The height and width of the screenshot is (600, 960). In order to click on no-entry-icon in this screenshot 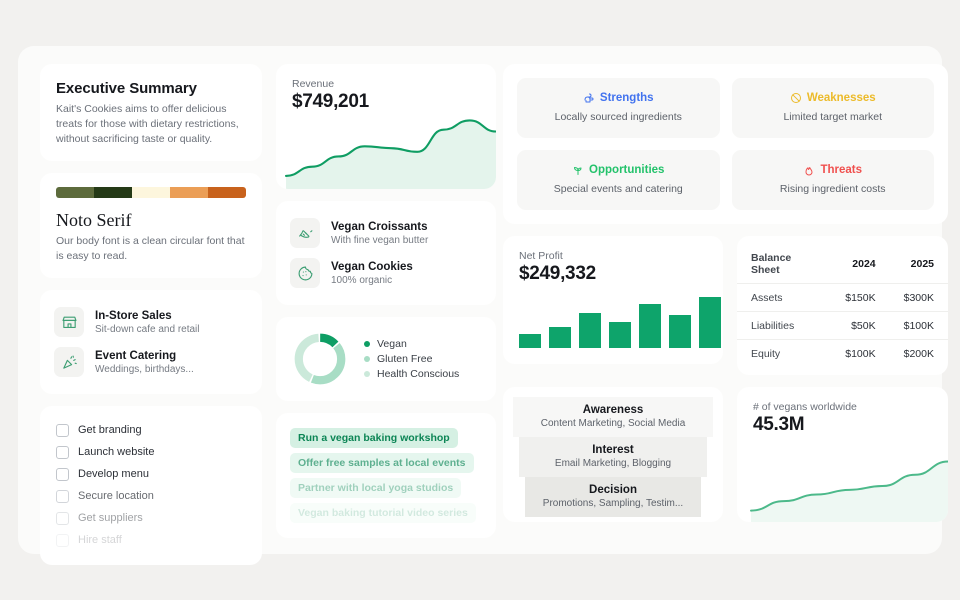, I will do `click(795, 98)`.